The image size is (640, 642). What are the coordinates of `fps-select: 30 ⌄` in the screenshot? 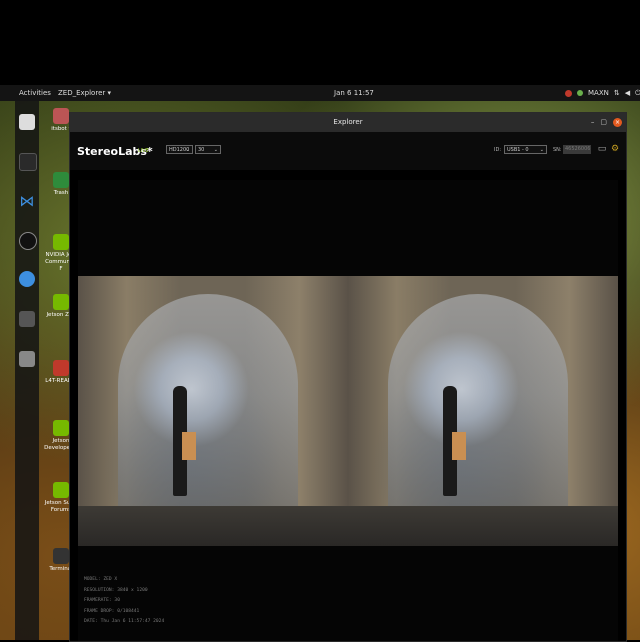 It's located at (208, 149).